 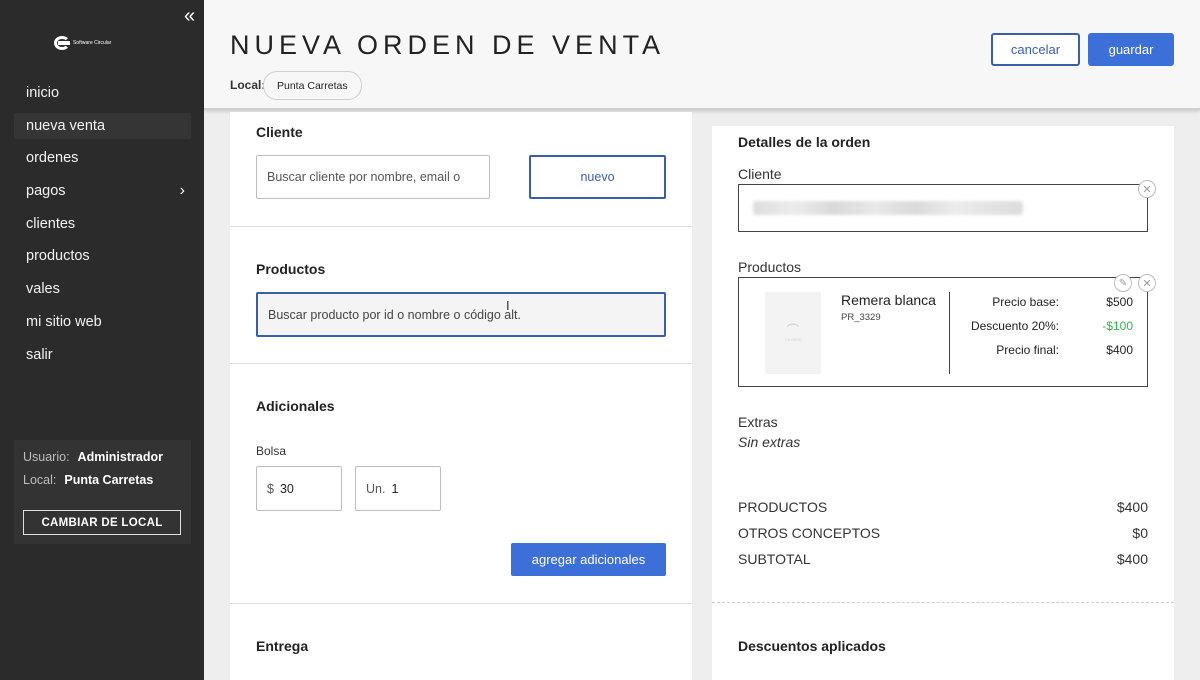 What do you see at coordinates (888, 208) in the screenshot?
I see `client-name-redacted` at bounding box center [888, 208].